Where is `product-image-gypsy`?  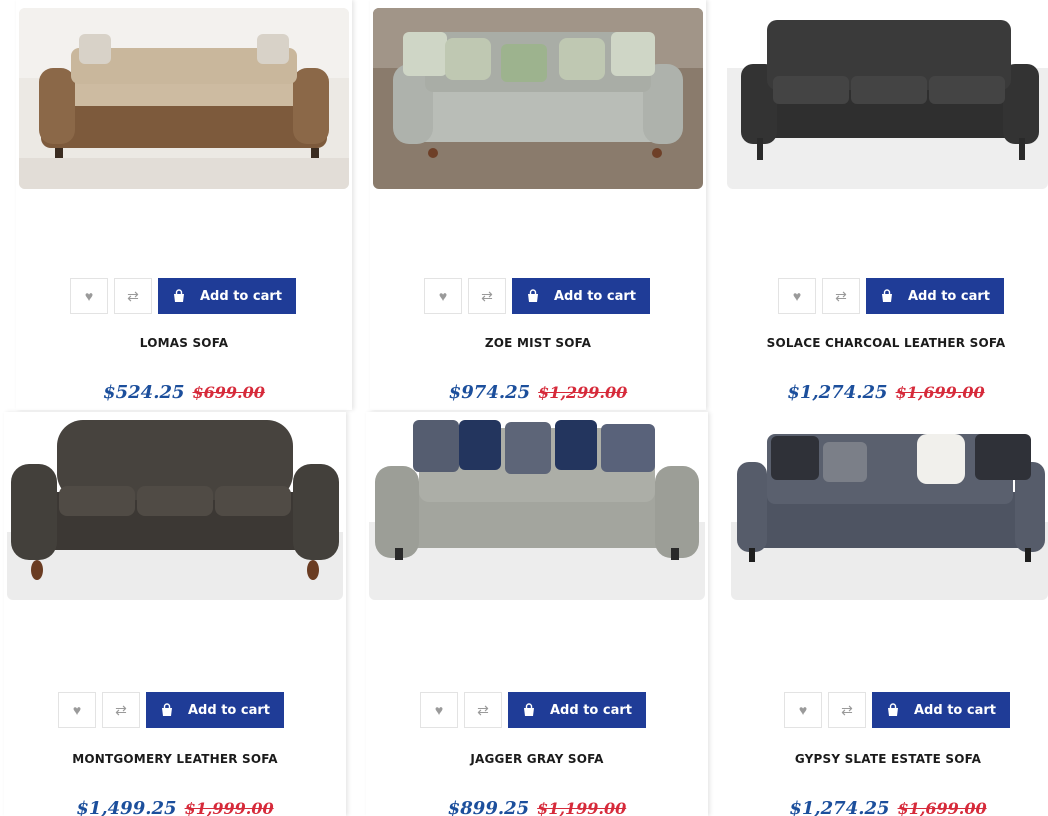 product-image-gypsy is located at coordinates (889, 506).